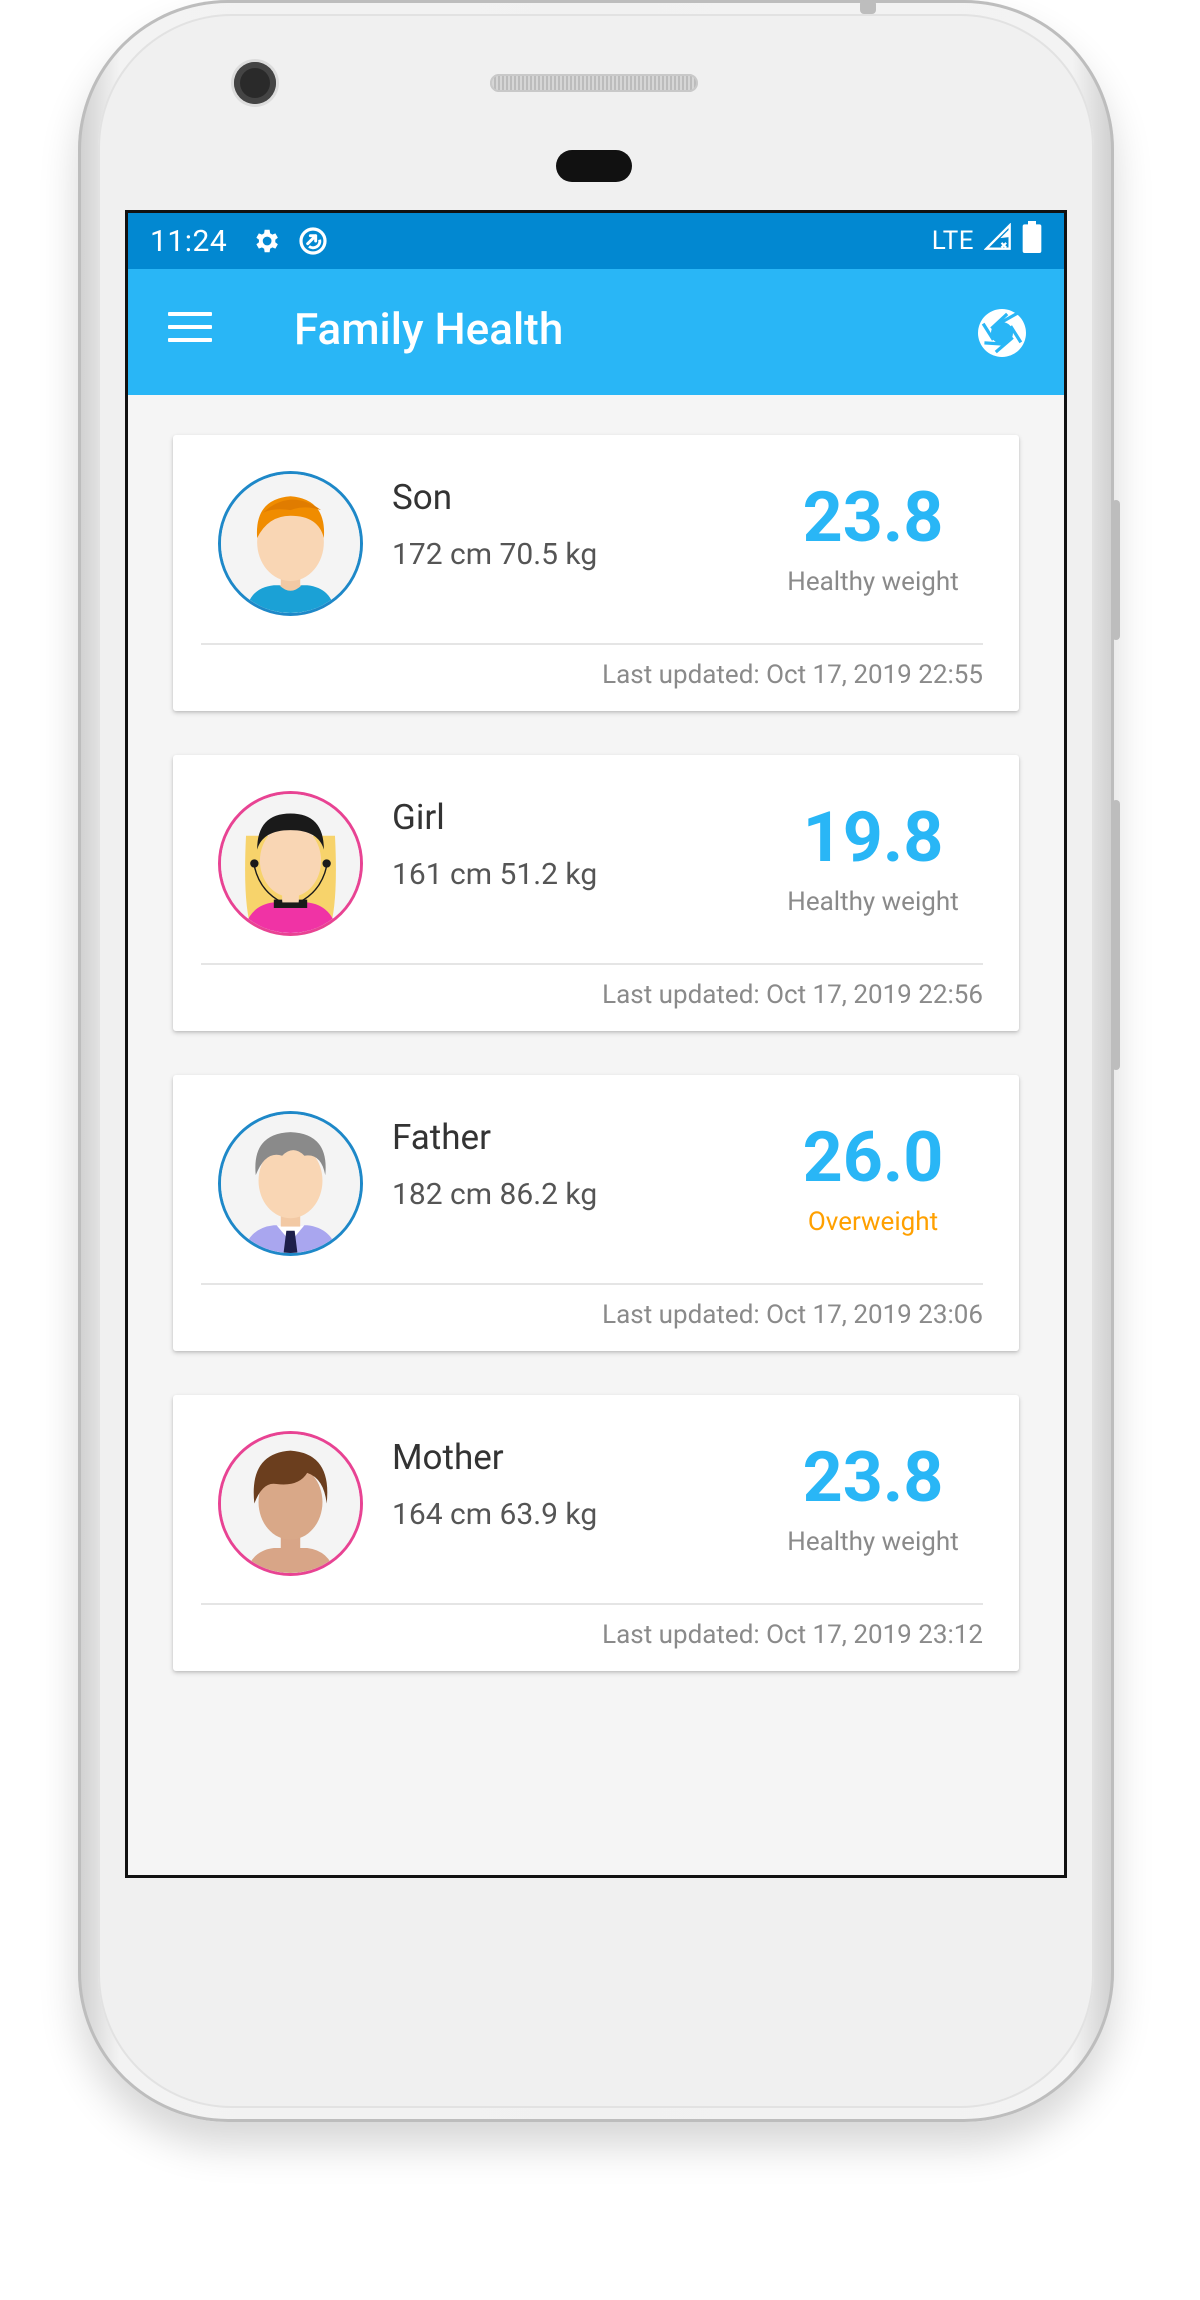  Describe the element at coordinates (594, 166) in the screenshot. I see `proximity-sensor` at that location.